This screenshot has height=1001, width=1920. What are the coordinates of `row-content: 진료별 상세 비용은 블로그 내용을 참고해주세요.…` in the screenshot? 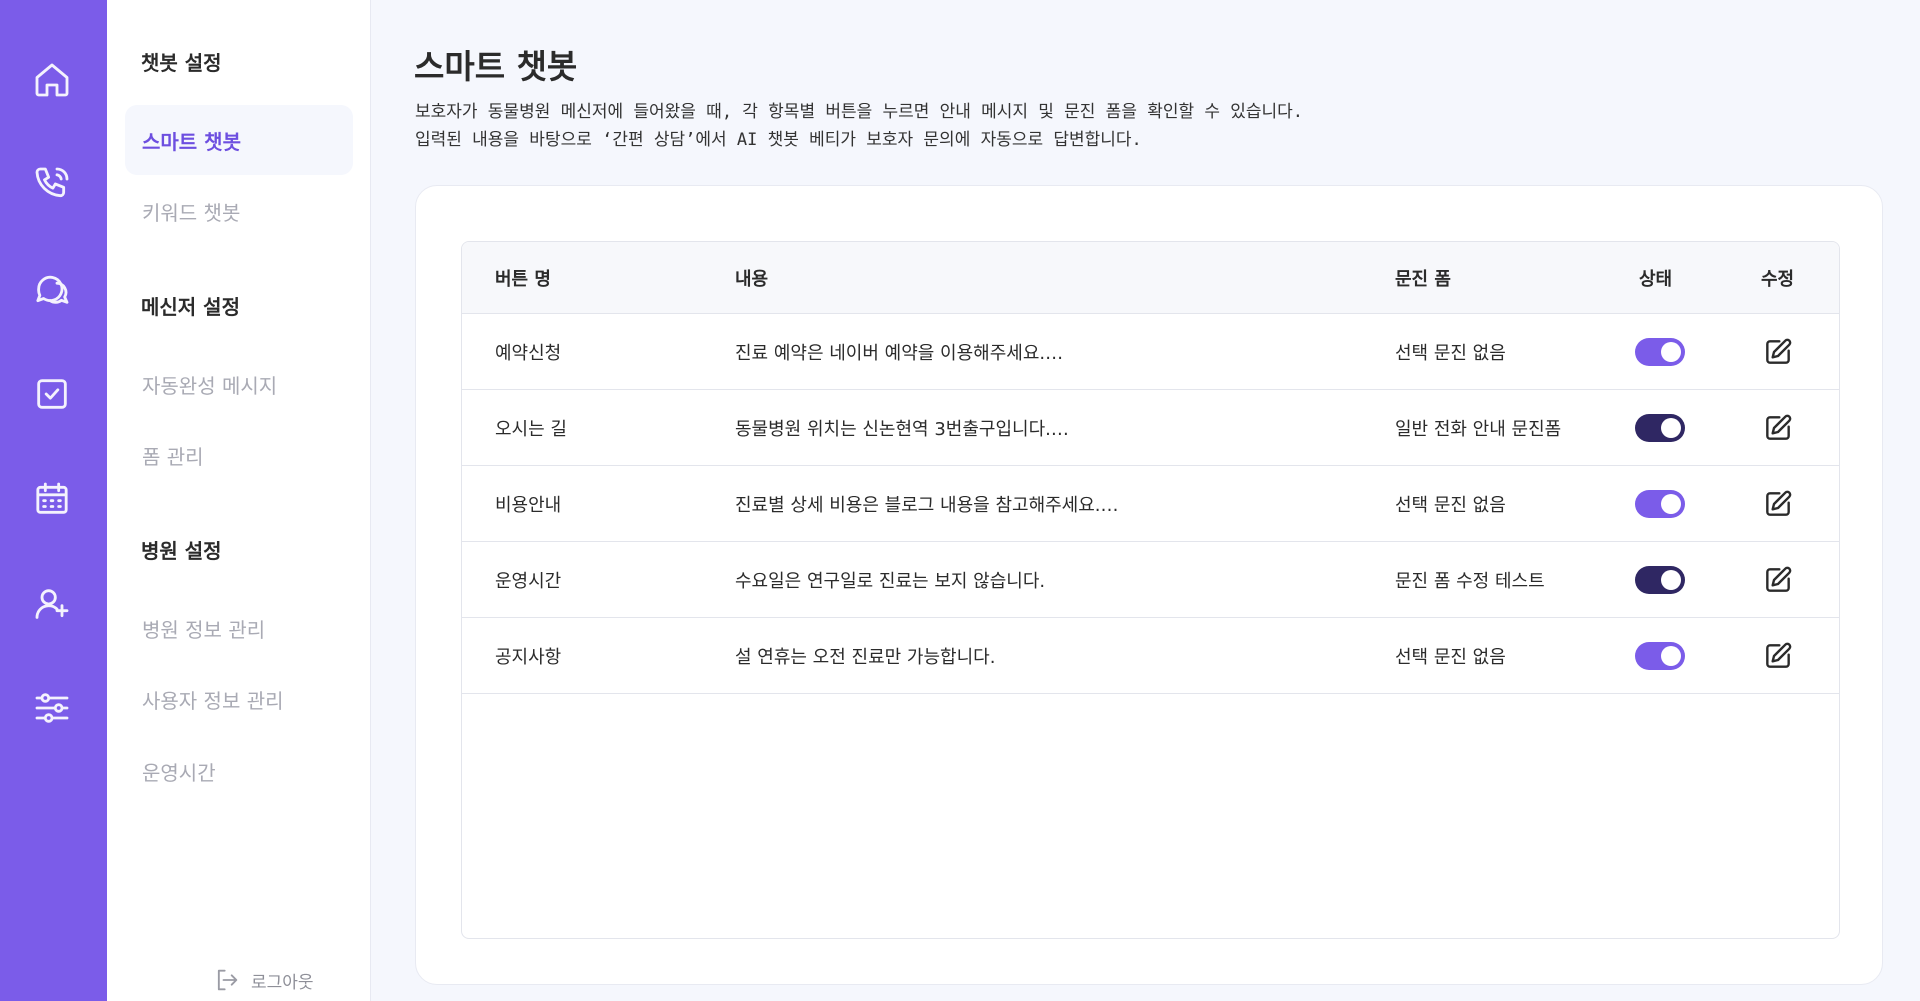 It's located at (927, 505).